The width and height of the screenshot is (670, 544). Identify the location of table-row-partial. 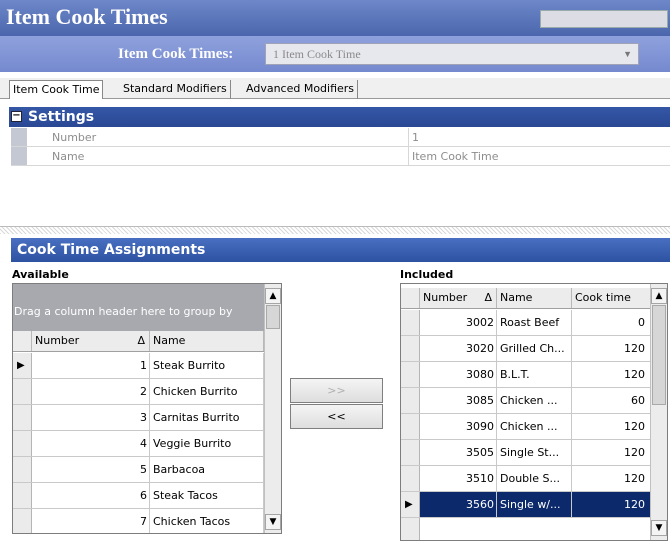
(526, 529).